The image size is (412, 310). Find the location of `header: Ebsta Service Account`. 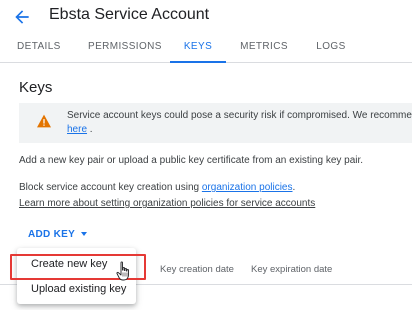

header: Ebsta Service Account is located at coordinates (206, 17).